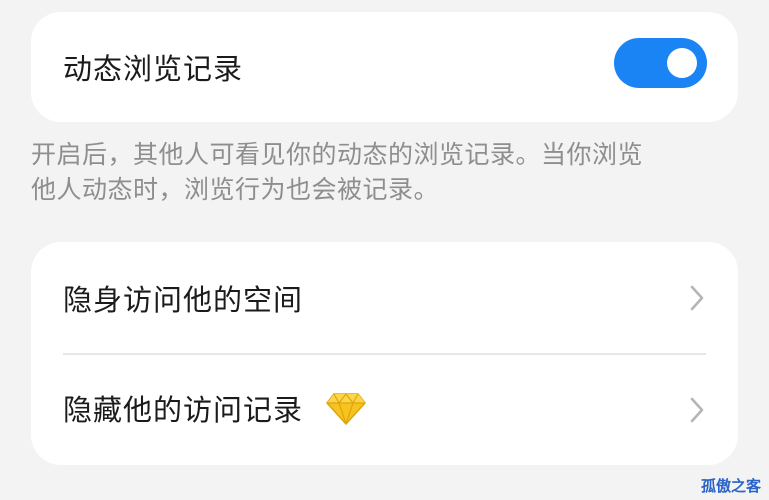 The width and height of the screenshot is (769, 500). I want to click on invisible-visit-label: 隐身访问他的空间, so click(183, 299).